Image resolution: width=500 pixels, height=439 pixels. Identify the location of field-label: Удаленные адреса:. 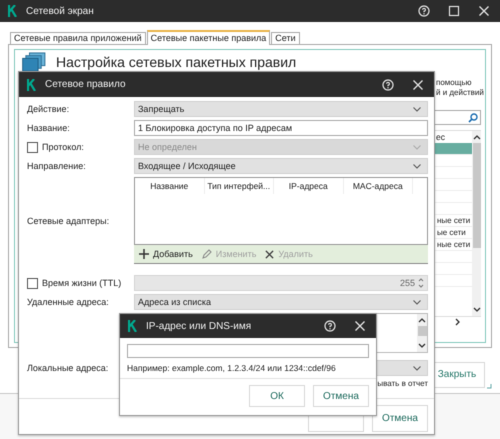
(68, 302).